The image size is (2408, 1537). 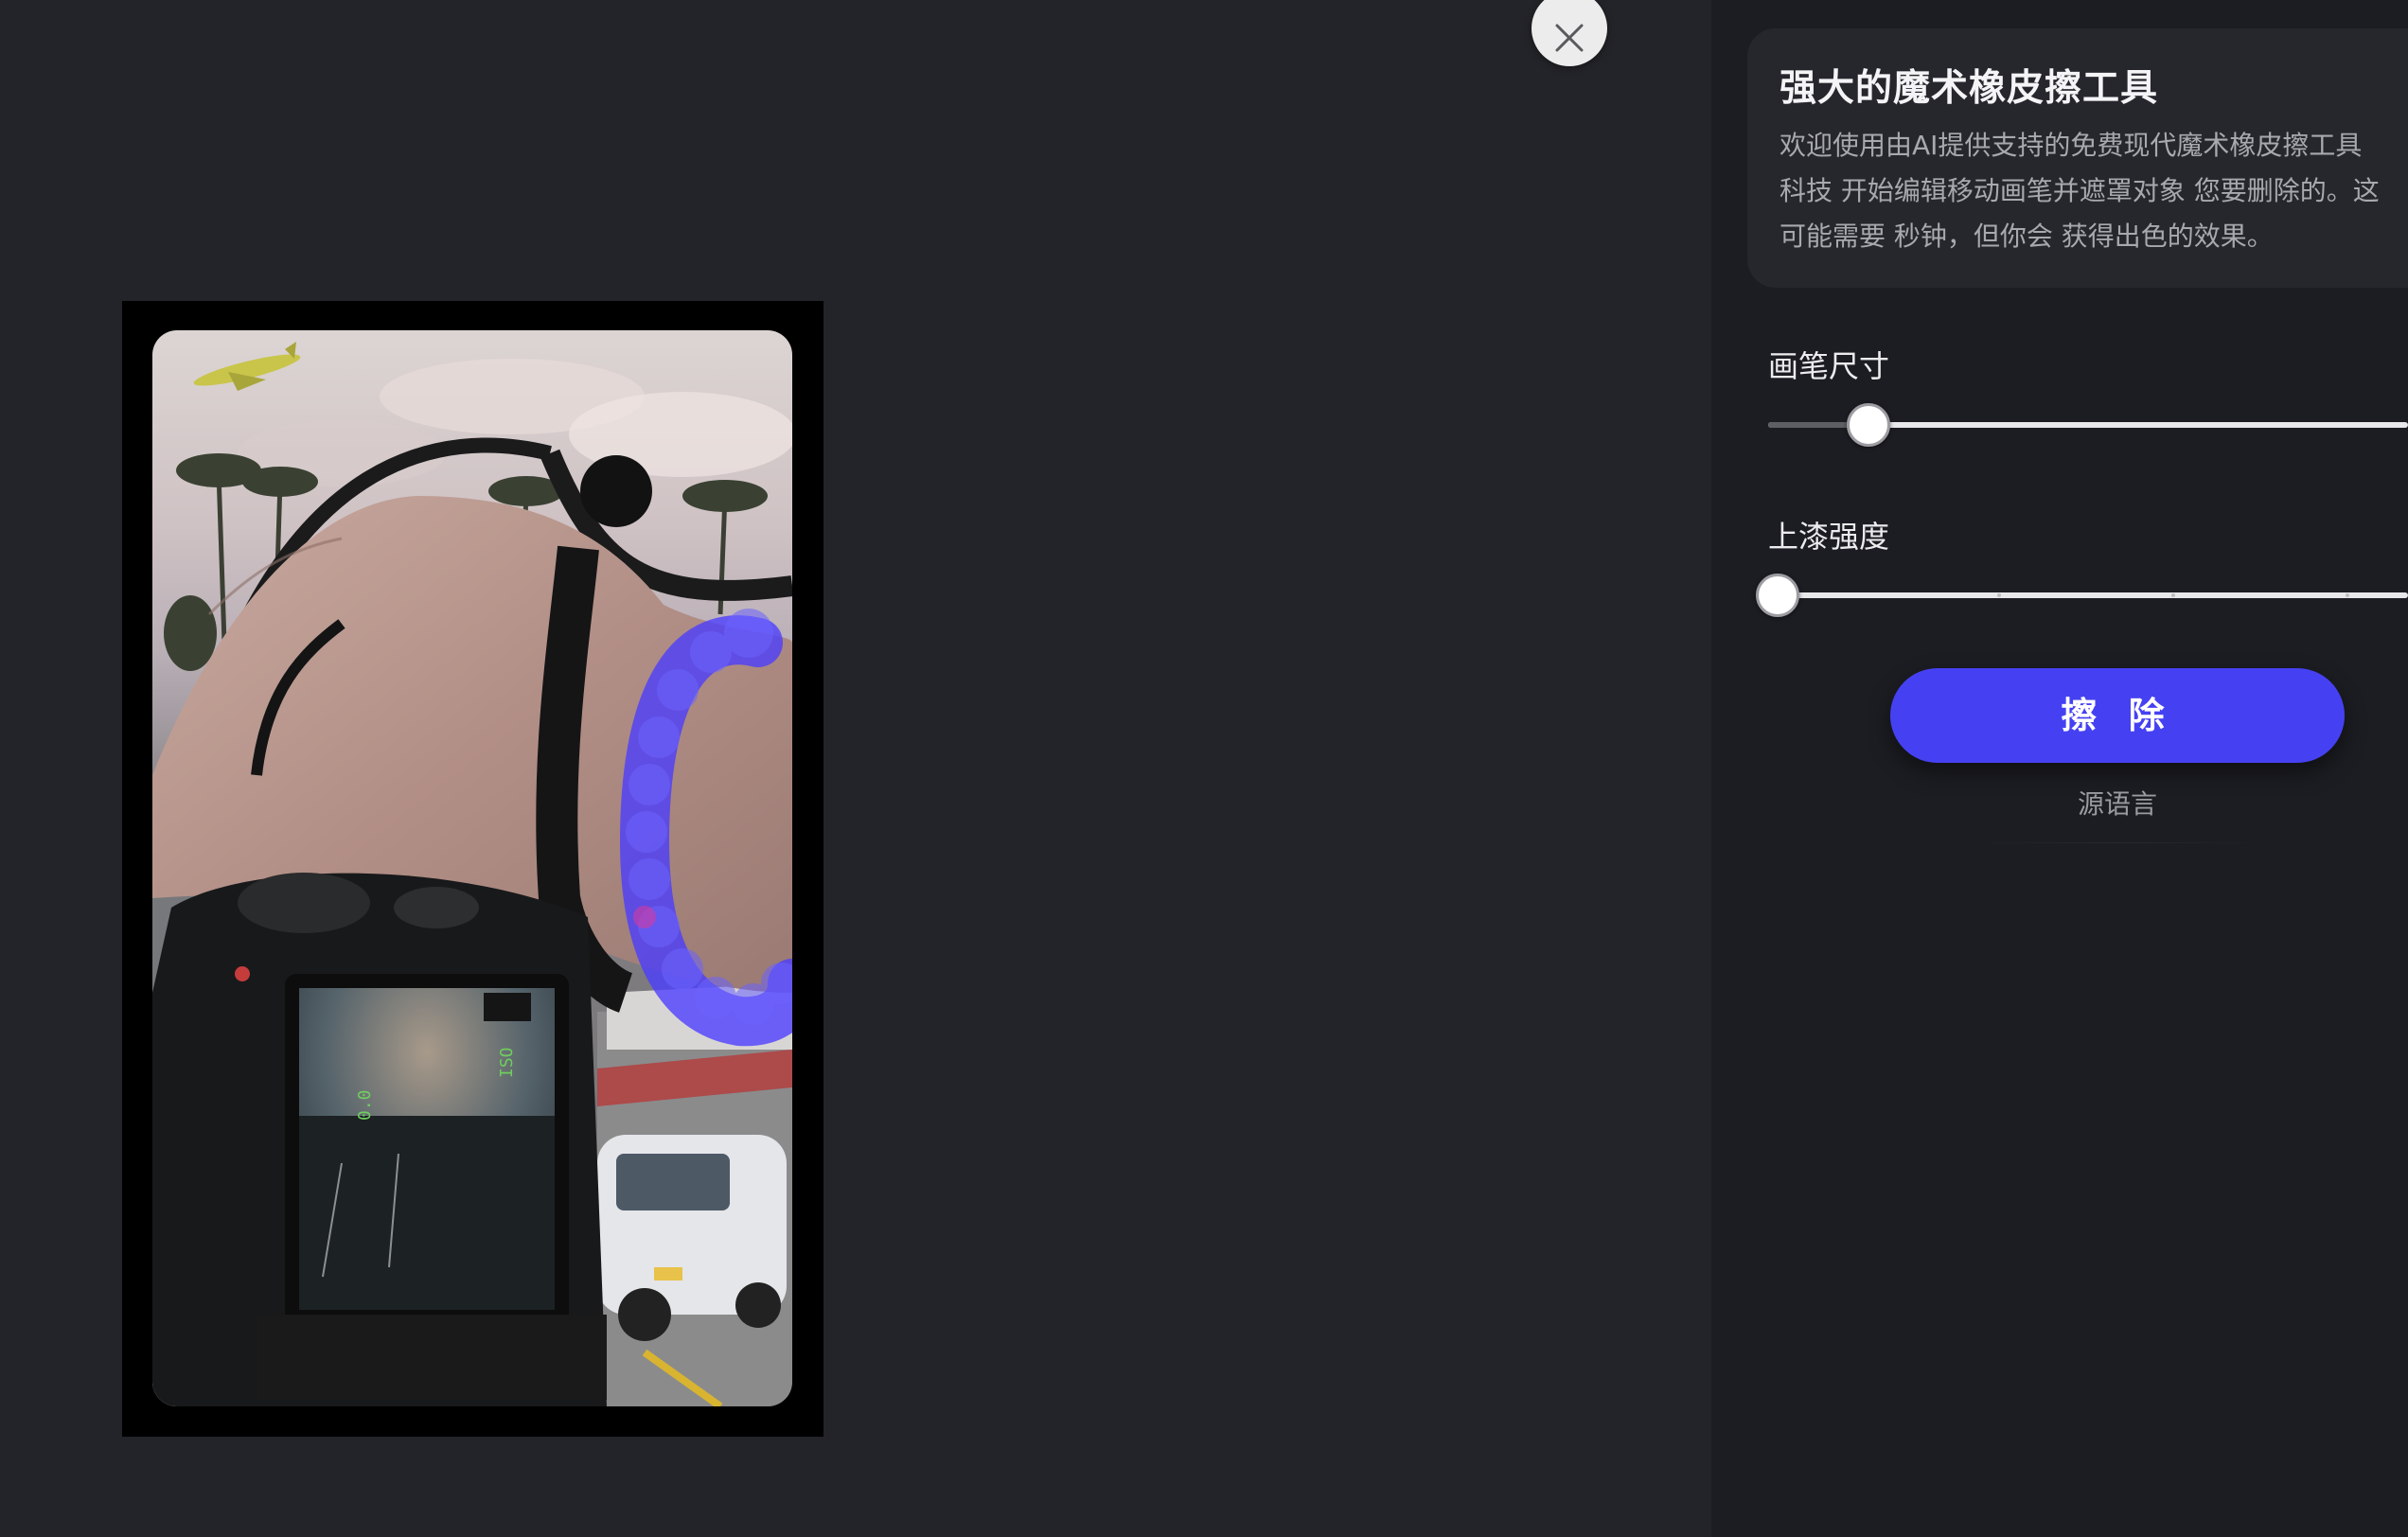 I want to click on erase-button: 擦 除, so click(x=2117, y=715).